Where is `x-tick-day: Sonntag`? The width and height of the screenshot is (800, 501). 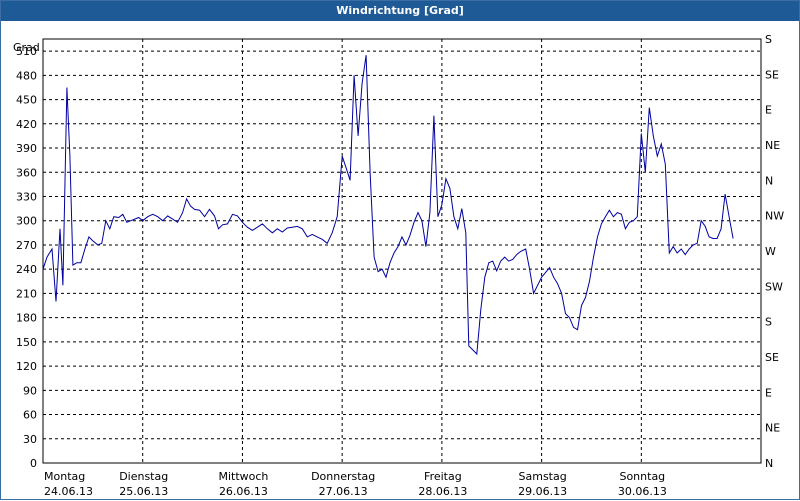
x-tick-day: Sonntag is located at coordinates (642, 476).